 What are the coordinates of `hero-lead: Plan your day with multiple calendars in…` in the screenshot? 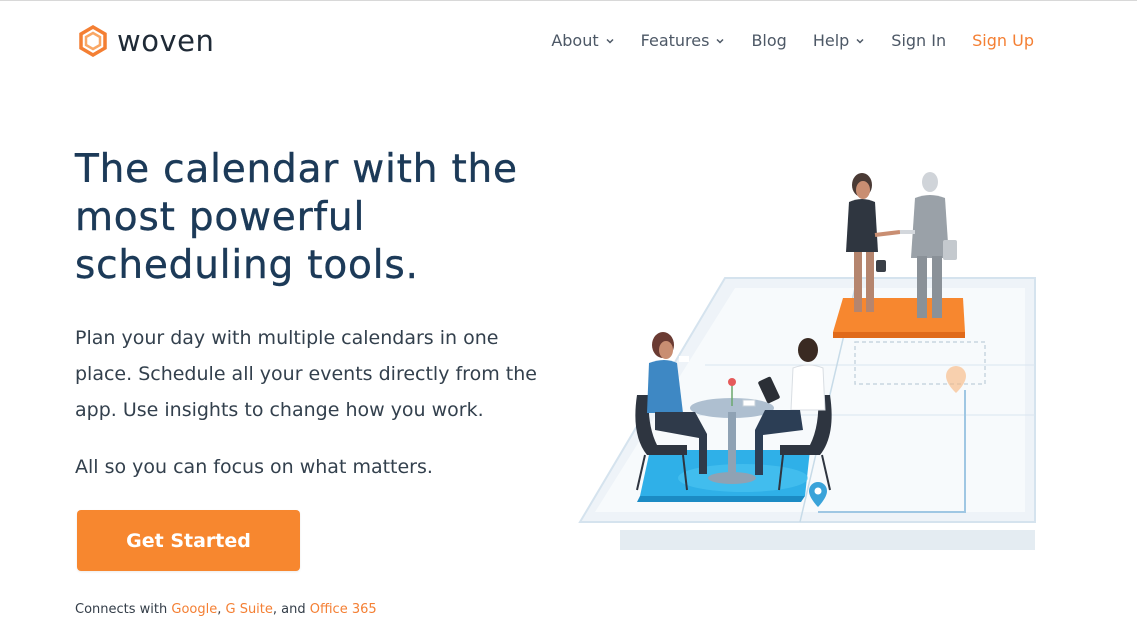 It's located at (306, 374).